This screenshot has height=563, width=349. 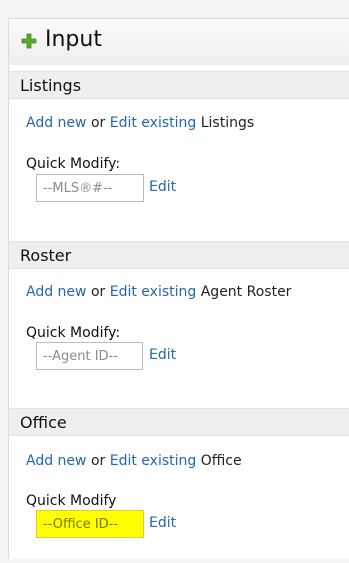 What do you see at coordinates (73, 39) in the screenshot?
I see `page-title: Input` at bounding box center [73, 39].